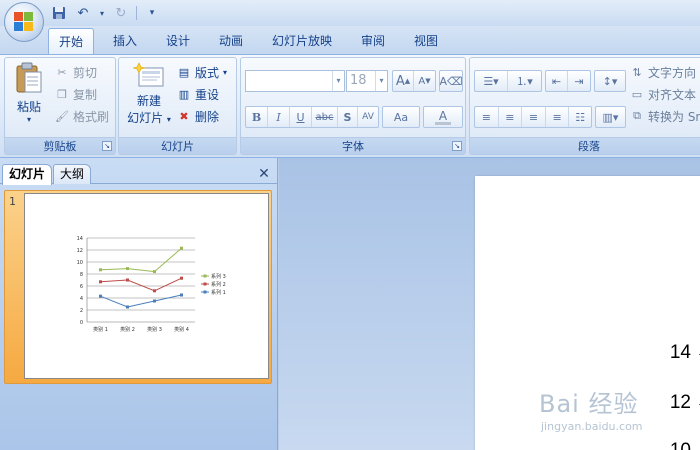 Image resolution: width=700 pixels, height=450 pixels. What do you see at coordinates (358, 80) in the screenshot?
I see `font-size-value: 18` at bounding box center [358, 80].